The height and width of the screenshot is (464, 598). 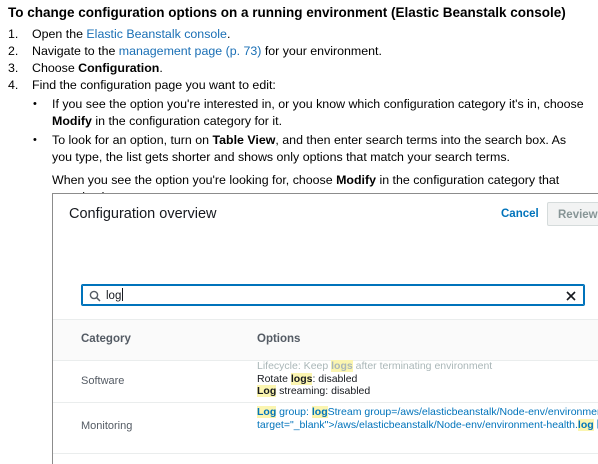 What do you see at coordinates (13, 68) in the screenshot?
I see `step-number: 3.` at bounding box center [13, 68].